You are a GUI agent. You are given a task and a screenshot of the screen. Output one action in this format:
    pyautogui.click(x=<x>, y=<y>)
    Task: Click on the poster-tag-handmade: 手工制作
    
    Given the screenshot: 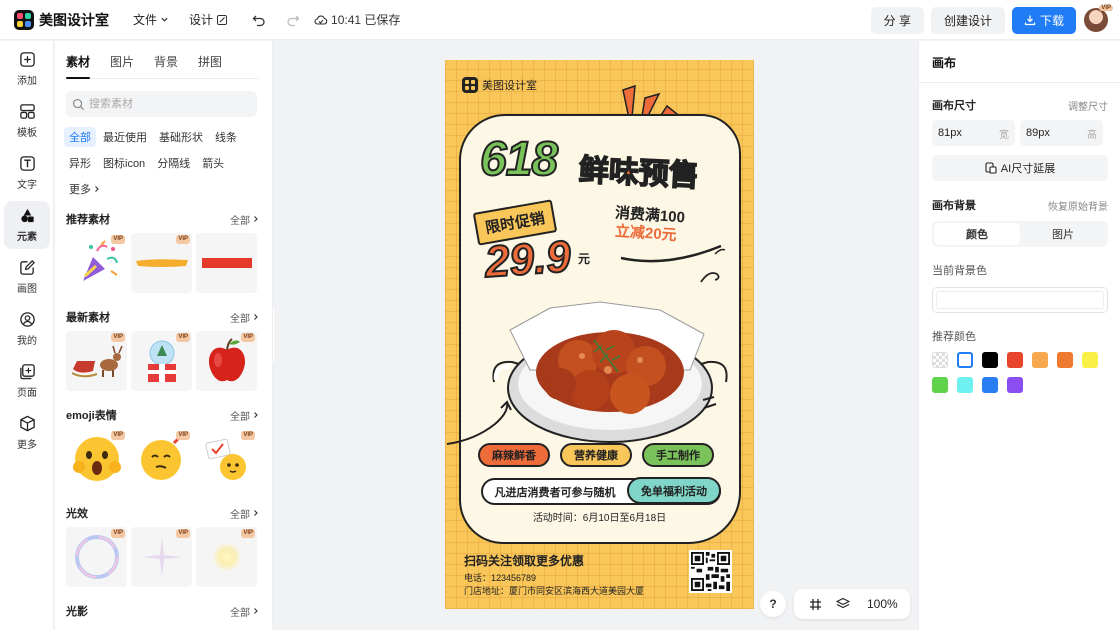 What is the action you would take?
    pyautogui.click(x=678, y=455)
    